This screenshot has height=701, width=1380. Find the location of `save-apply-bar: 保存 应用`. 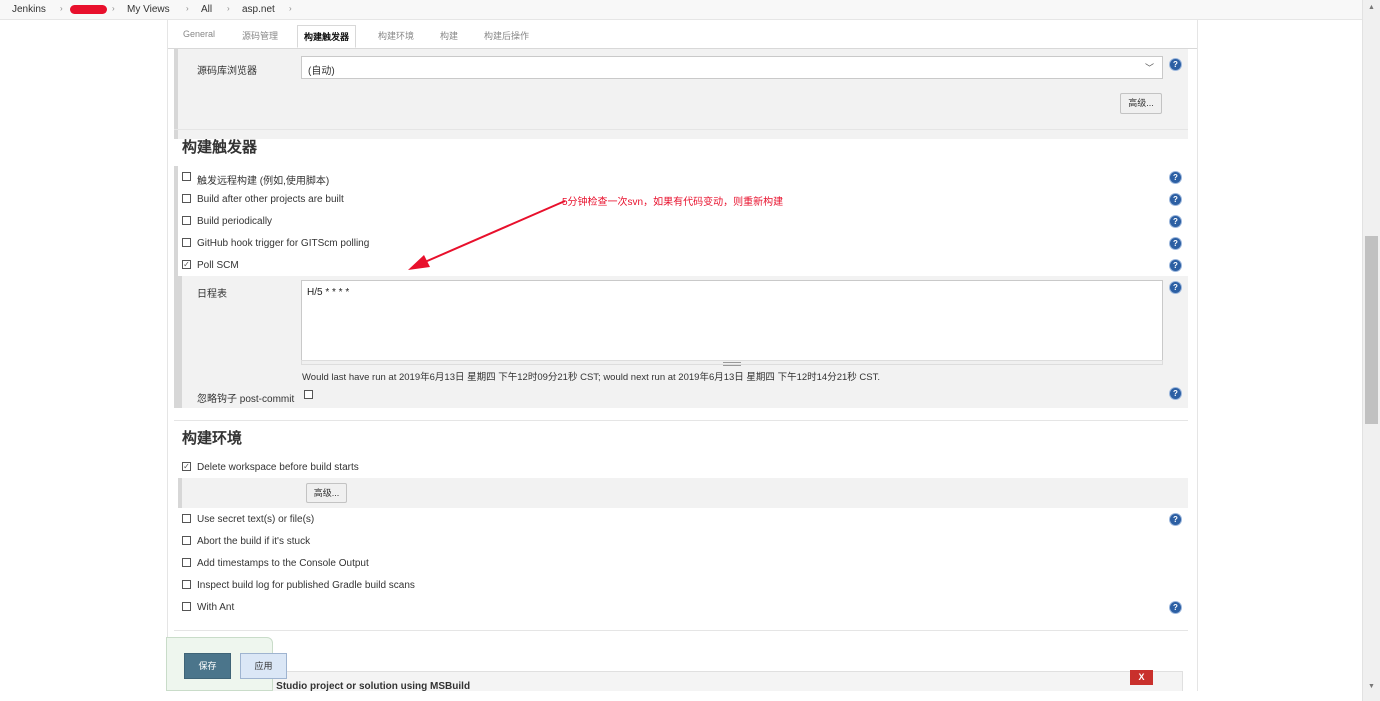

save-apply-bar: 保存 应用 is located at coordinates (226, 664).